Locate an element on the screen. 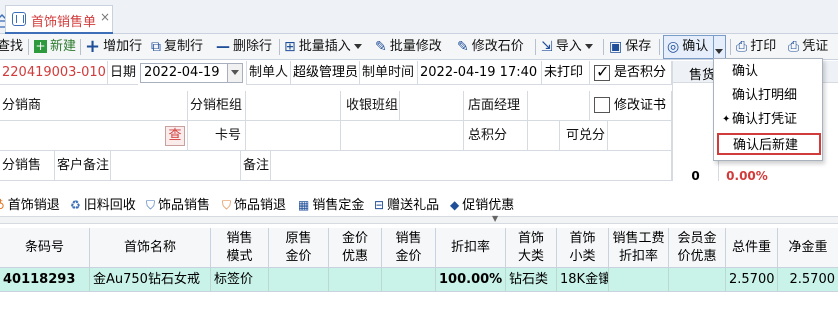 The width and height of the screenshot is (838, 317). col-discount-rate: 折扣率 is located at coordinates (471, 248).